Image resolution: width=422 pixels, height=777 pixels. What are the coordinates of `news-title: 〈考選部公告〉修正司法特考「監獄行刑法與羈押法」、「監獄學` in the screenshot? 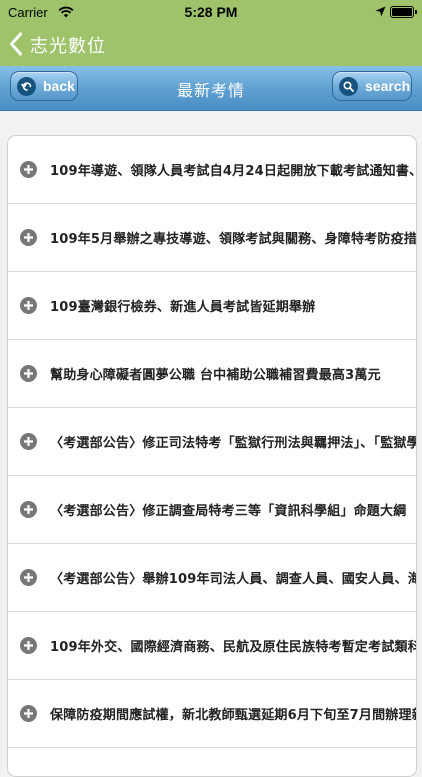 It's located at (233, 443).